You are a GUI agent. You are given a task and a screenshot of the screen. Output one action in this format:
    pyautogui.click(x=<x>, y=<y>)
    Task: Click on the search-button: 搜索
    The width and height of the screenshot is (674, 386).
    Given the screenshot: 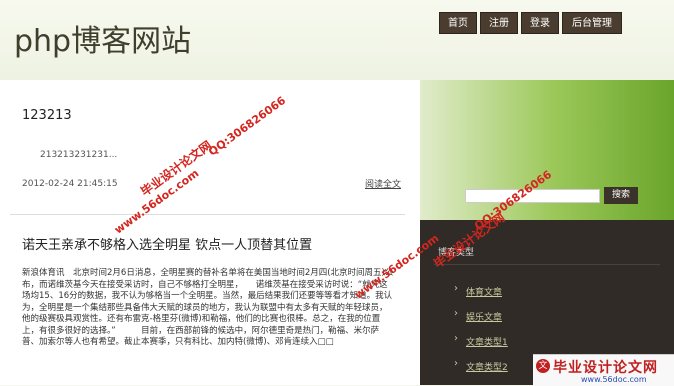 What is the action you would take?
    pyautogui.click(x=621, y=195)
    